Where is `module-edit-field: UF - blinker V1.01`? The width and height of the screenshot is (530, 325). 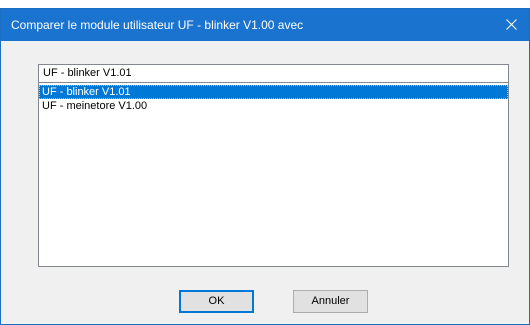
module-edit-field: UF - blinker V1.01 is located at coordinates (273, 74).